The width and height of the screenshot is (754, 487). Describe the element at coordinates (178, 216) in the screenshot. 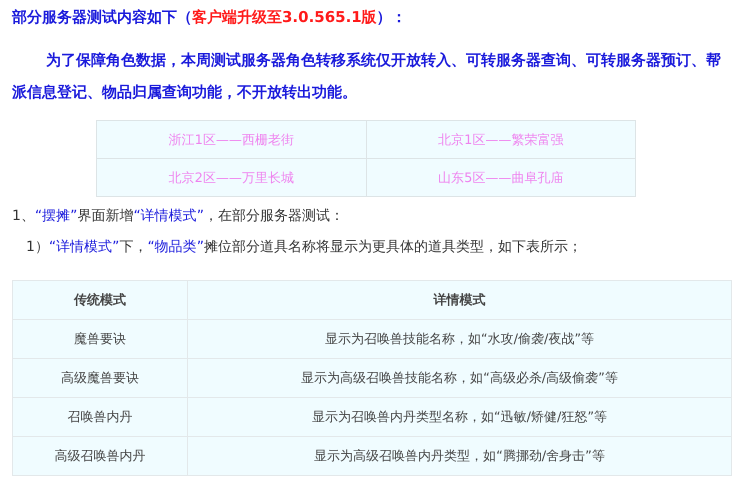

I see `note-line: 1、“摆摊”界面新增“详情模式”，在部分服务器测试：` at that location.